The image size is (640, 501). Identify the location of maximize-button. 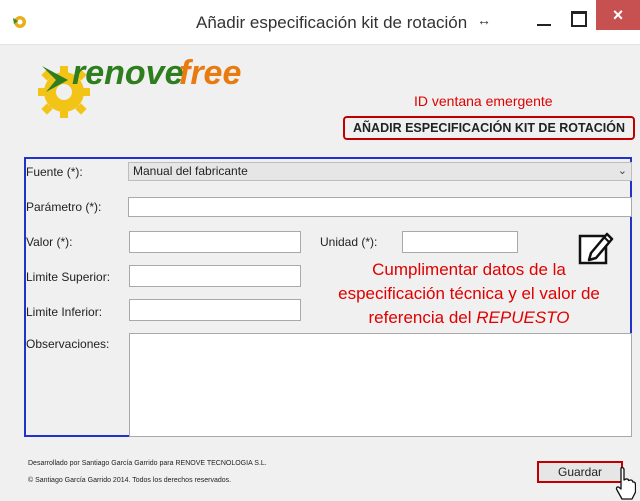
(579, 20).